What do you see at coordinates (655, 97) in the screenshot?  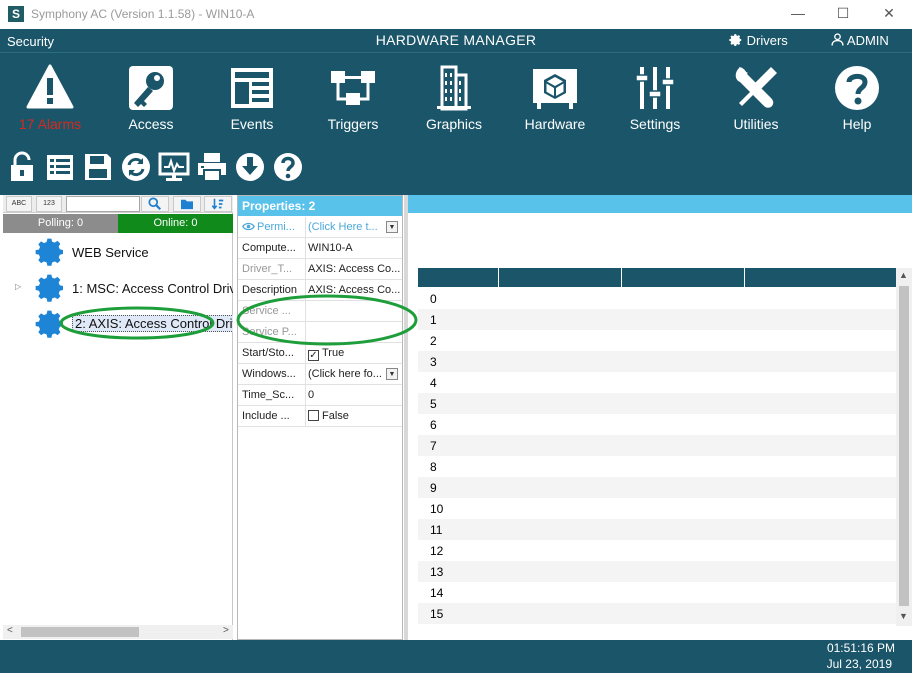 I see `nav-settings: Settings` at bounding box center [655, 97].